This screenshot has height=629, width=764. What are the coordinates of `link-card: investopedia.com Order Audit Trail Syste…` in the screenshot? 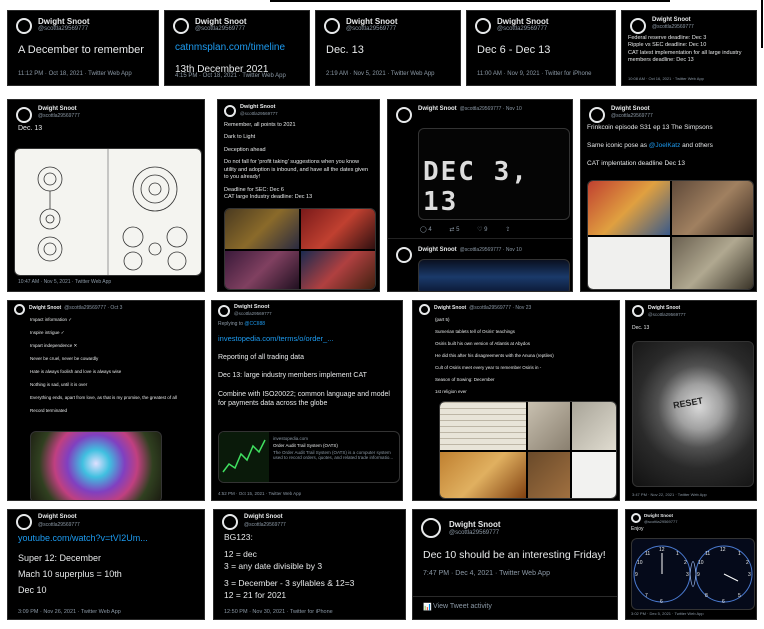 It's located at (309, 457).